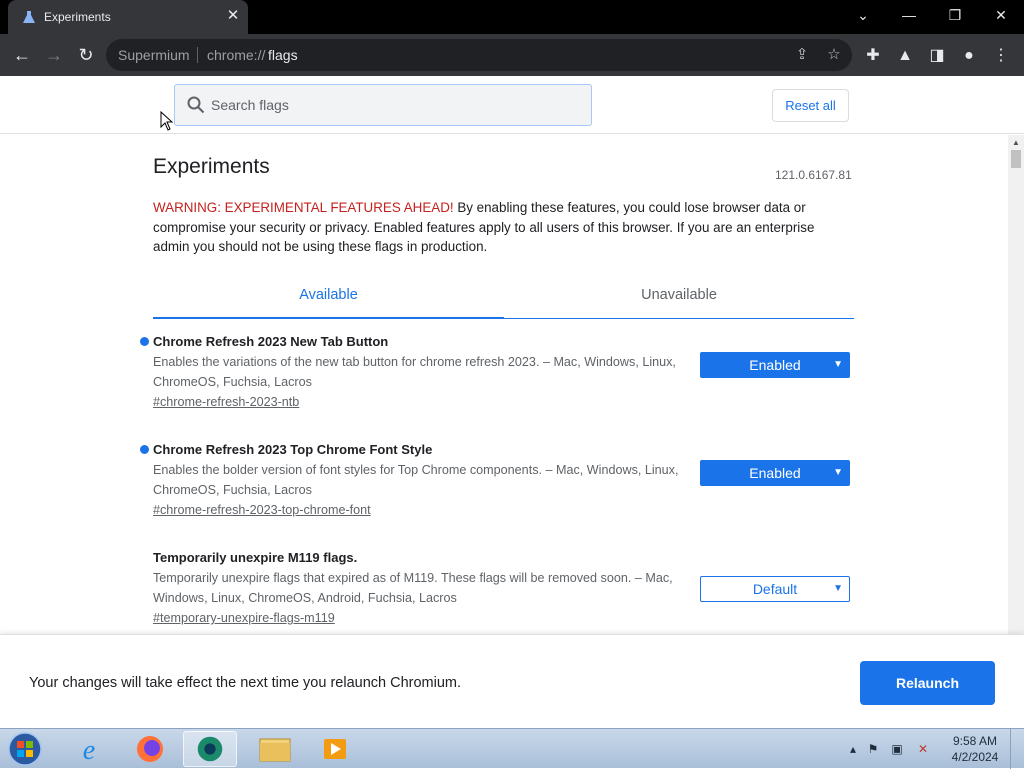 The image size is (1024, 769). I want to click on forward-icon: →, so click(54, 55).